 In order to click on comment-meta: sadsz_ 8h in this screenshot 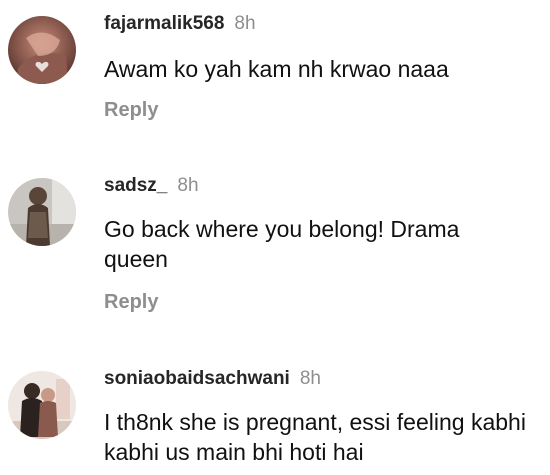, I will do `click(151, 186)`.